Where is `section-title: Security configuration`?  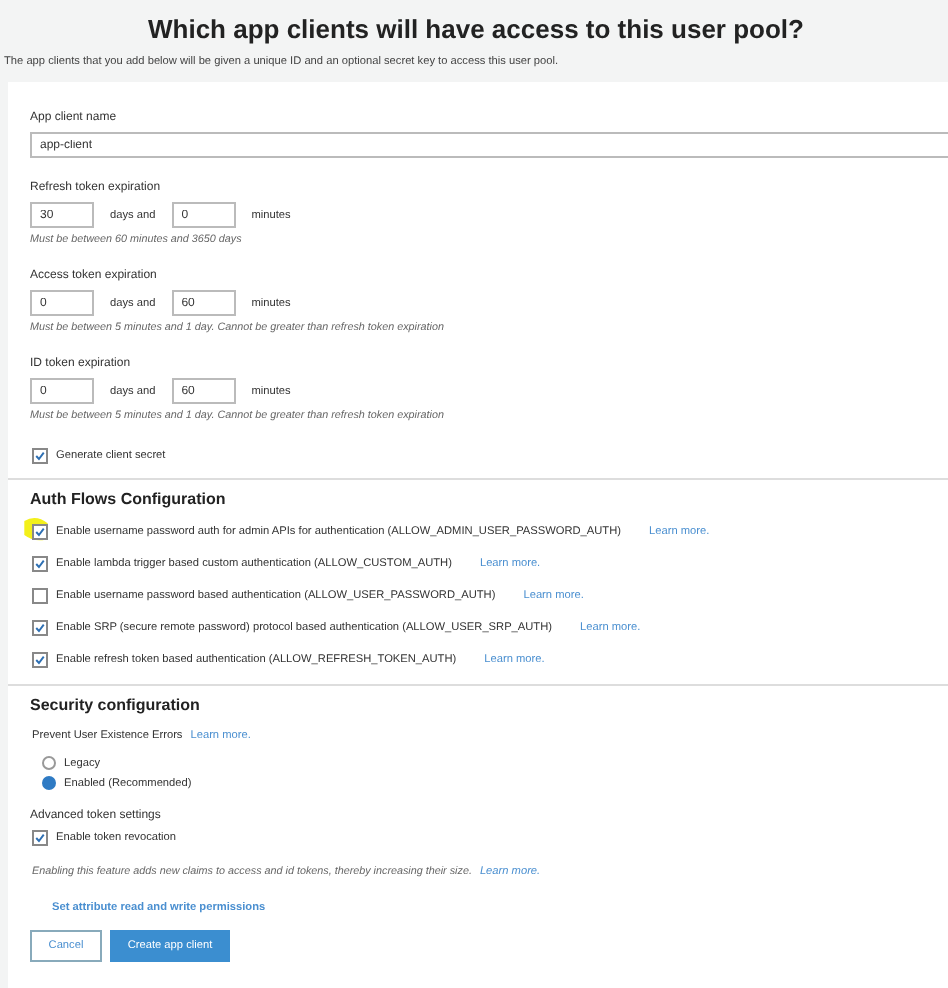
section-title: Security configuration is located at coordinates (116, 705).